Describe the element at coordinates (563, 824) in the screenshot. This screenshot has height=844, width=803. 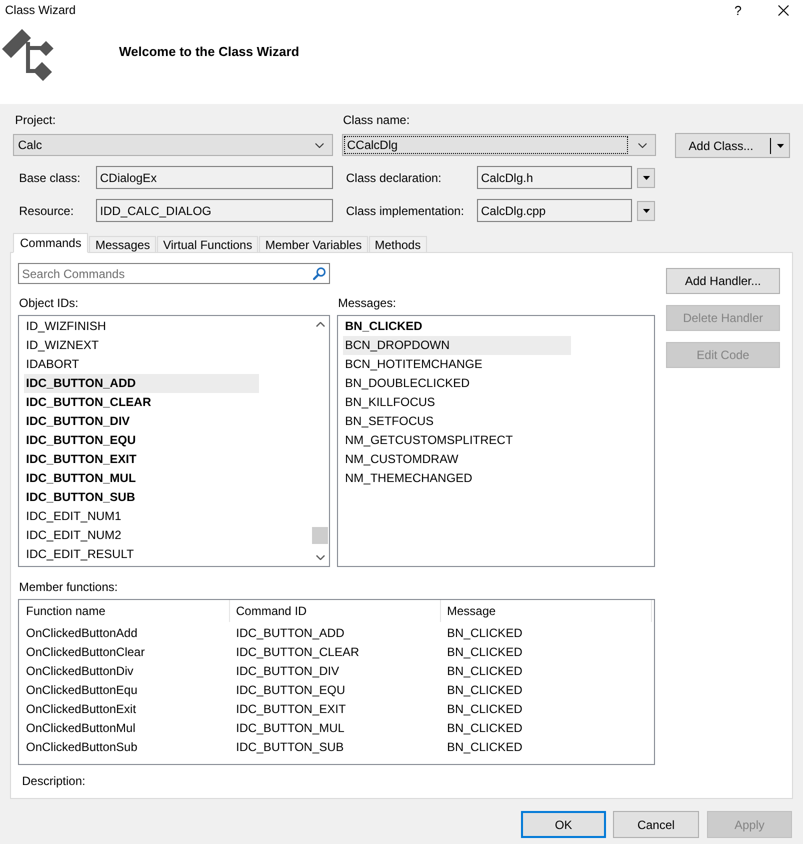
I see `dialog-button: OK` at that location.